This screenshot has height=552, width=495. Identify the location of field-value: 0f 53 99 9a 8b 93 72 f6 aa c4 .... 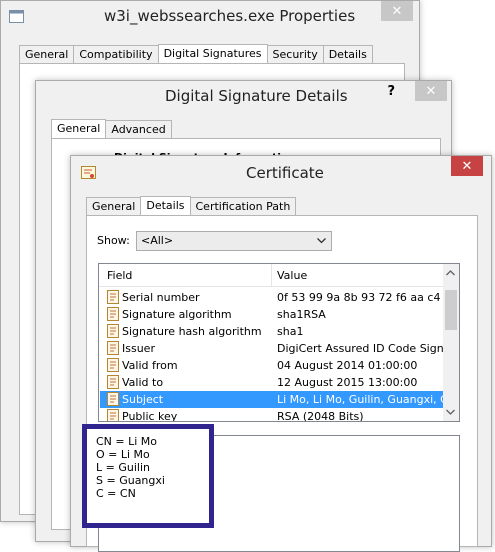
(360, 297).